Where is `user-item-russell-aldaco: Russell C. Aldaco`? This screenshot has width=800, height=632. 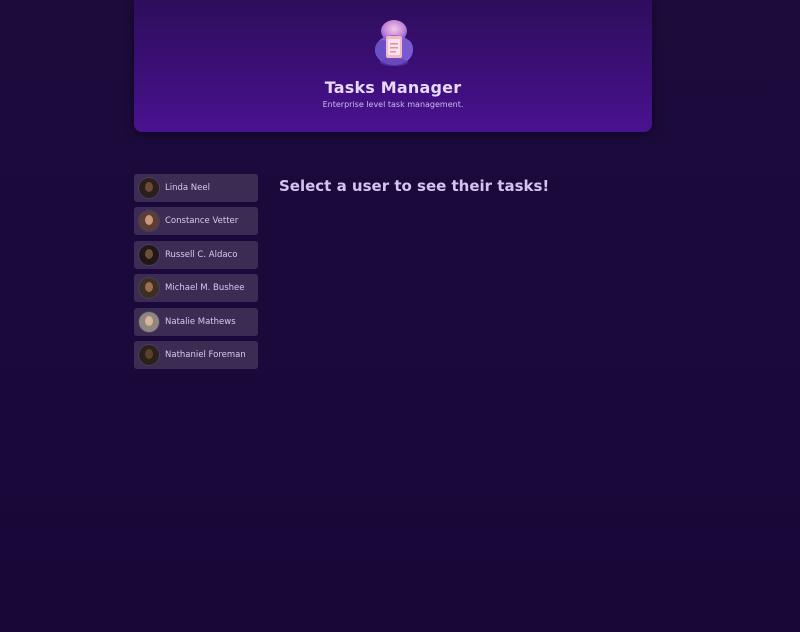
user-item-russell-aldaco: Russell C. Aldaco is located at coordinates (196, 254).